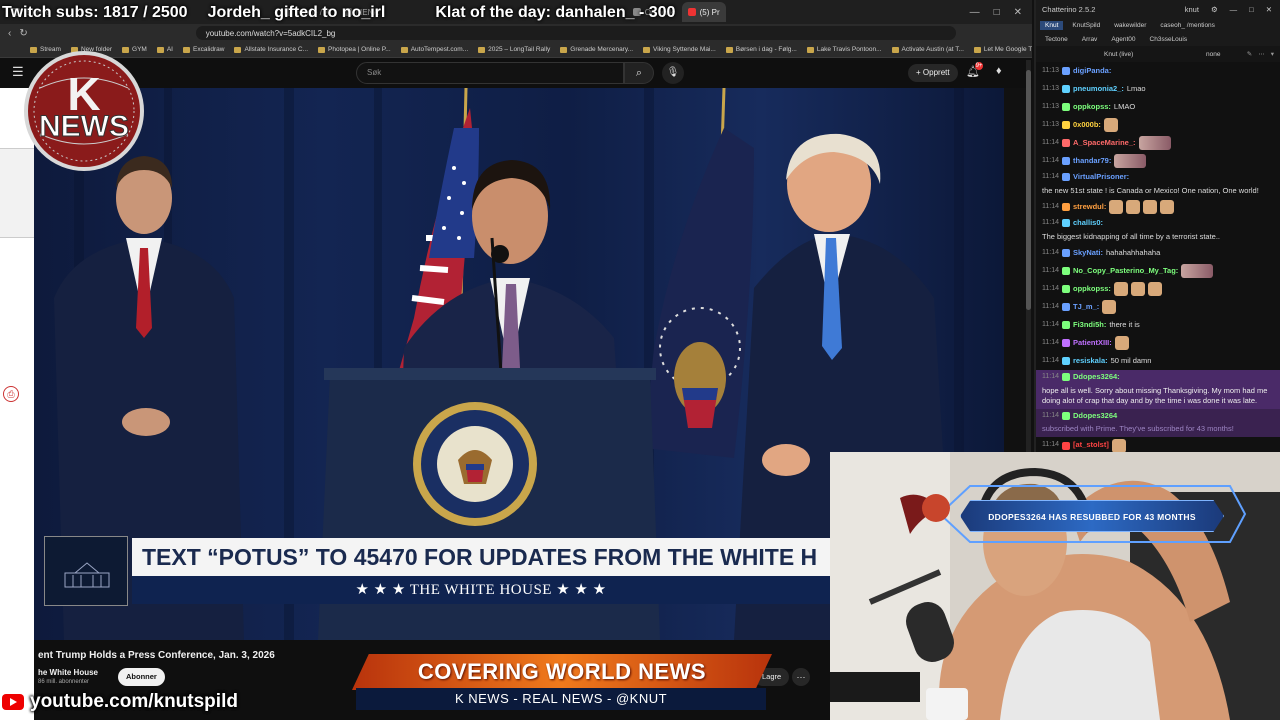 The height and width of the screenshot is (720, 1280). Describe the element at coordinates (1133, 252) in the screenshot. I see `chat-text: hahahahhahaha` at that location.